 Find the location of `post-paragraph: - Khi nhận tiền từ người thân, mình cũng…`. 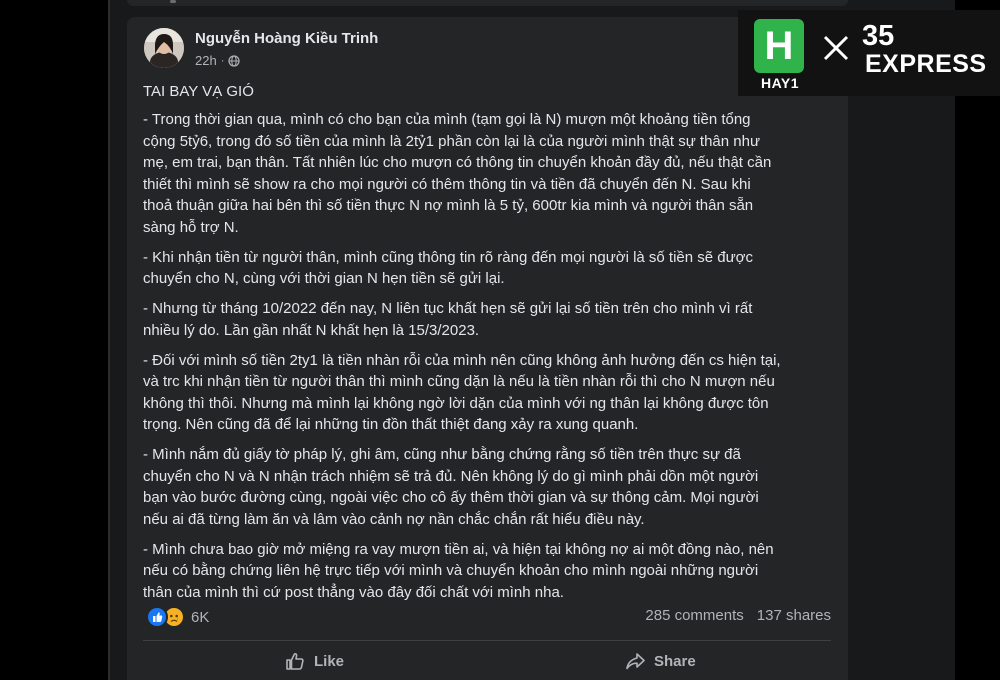

post-paragraph: - Khi nhận tiền từ người thân, mình cũng… is located at coordinates (448, 268).